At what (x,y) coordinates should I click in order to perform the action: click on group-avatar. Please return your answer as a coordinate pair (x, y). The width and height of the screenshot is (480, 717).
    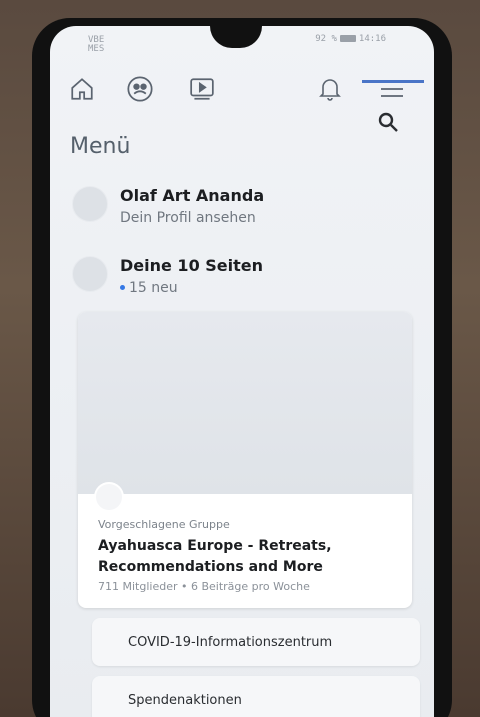
    Looking at the image, I should click on (109, 497).